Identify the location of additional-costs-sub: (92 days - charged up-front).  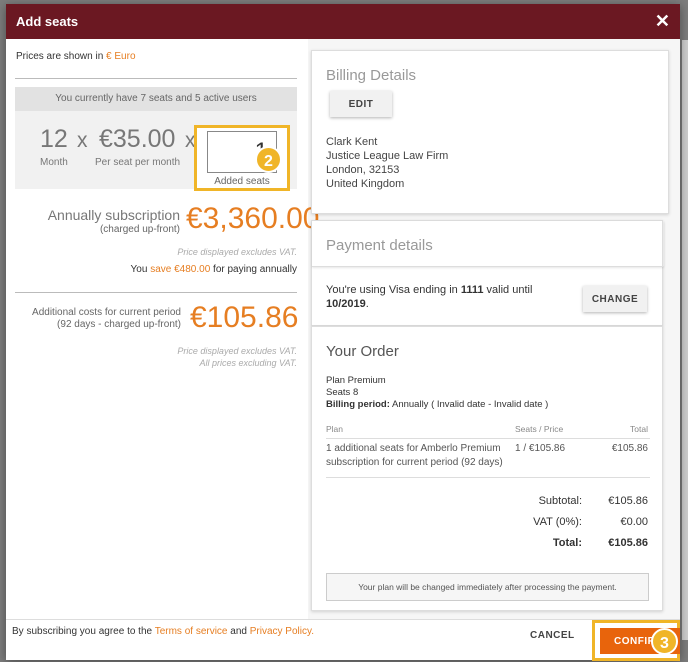
(119, 324).